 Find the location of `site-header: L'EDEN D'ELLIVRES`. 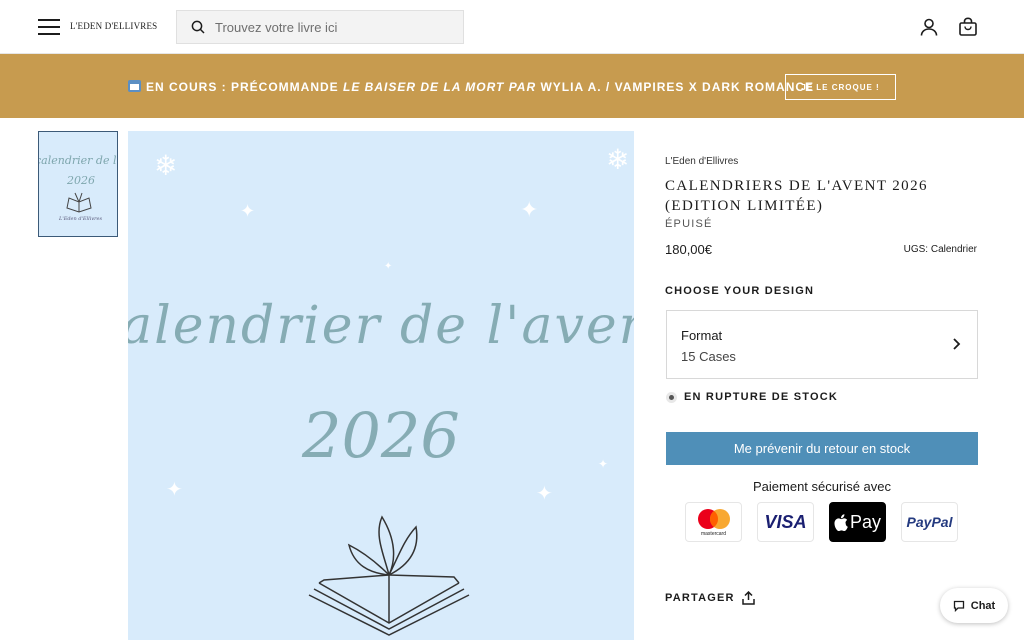

site-header: L'EDEN D'ELLIVRES is located at coordinates (512, 27).